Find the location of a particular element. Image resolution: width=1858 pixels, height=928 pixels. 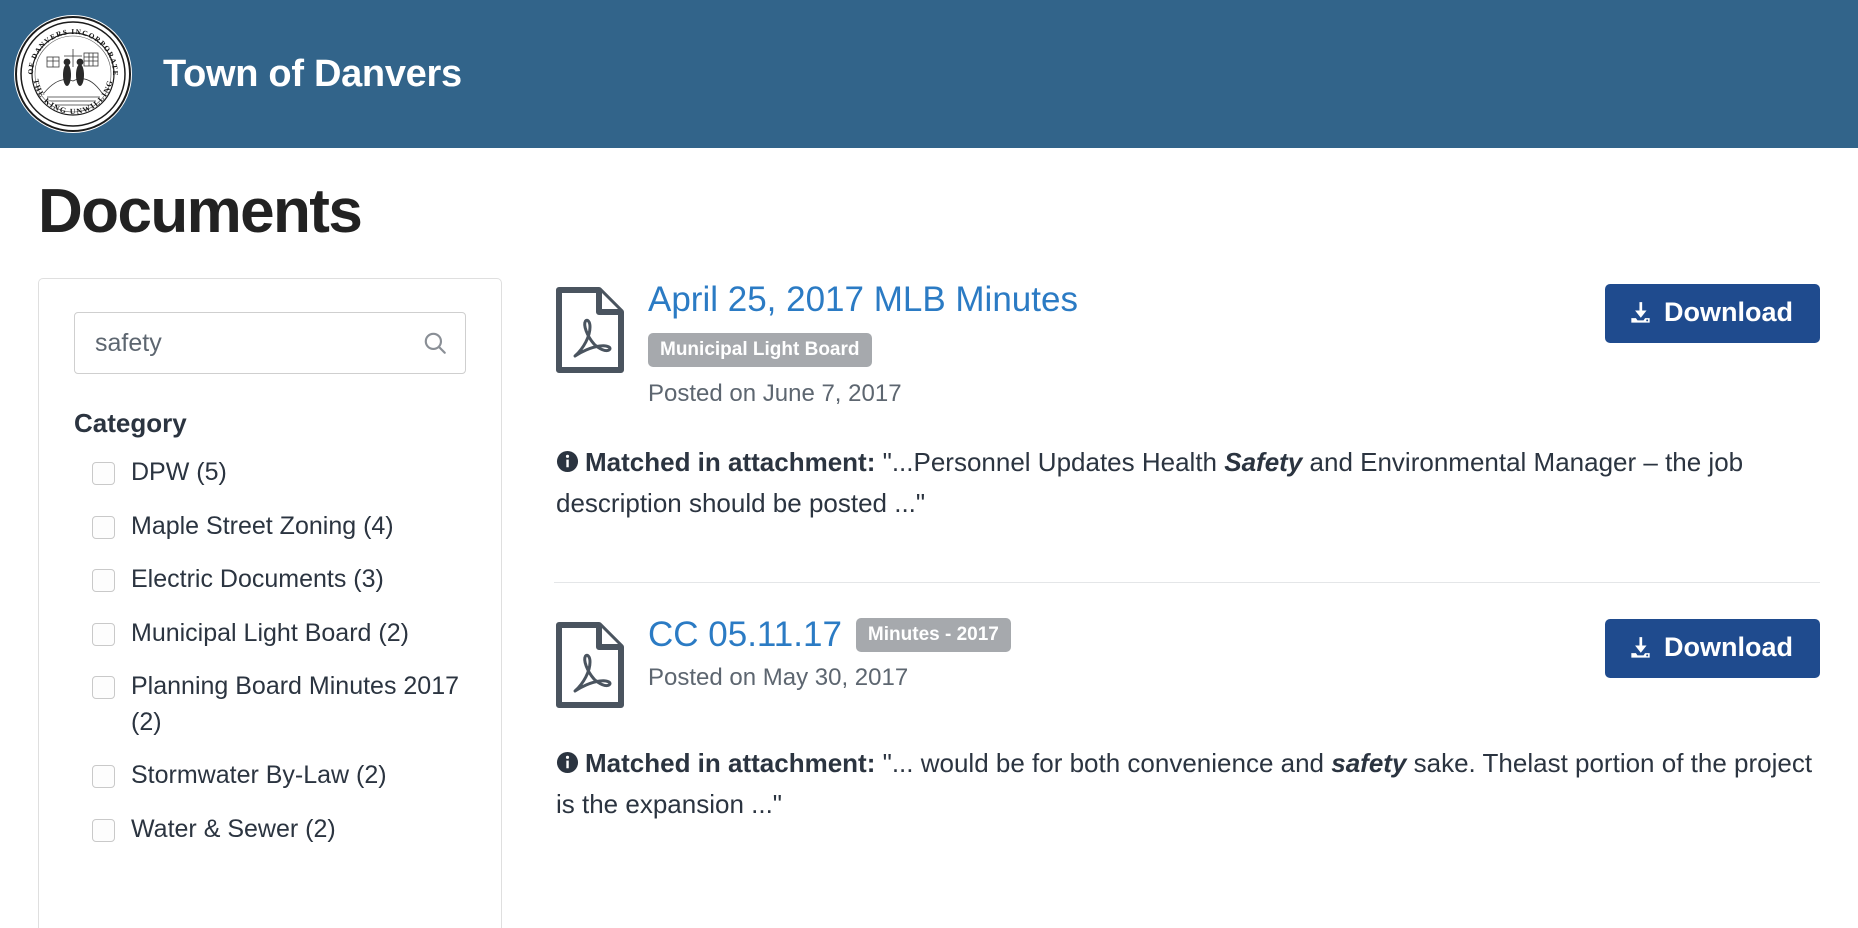

category-label: Maple Street Zoning (4) is located at coordinates (262, 525).